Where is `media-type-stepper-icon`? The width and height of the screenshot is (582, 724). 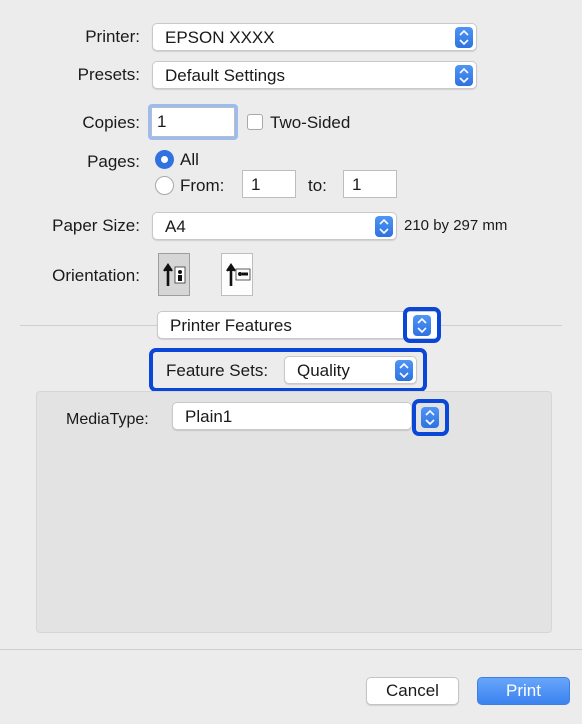
media-type-stepper-icon is located at coordinates (430, 417).